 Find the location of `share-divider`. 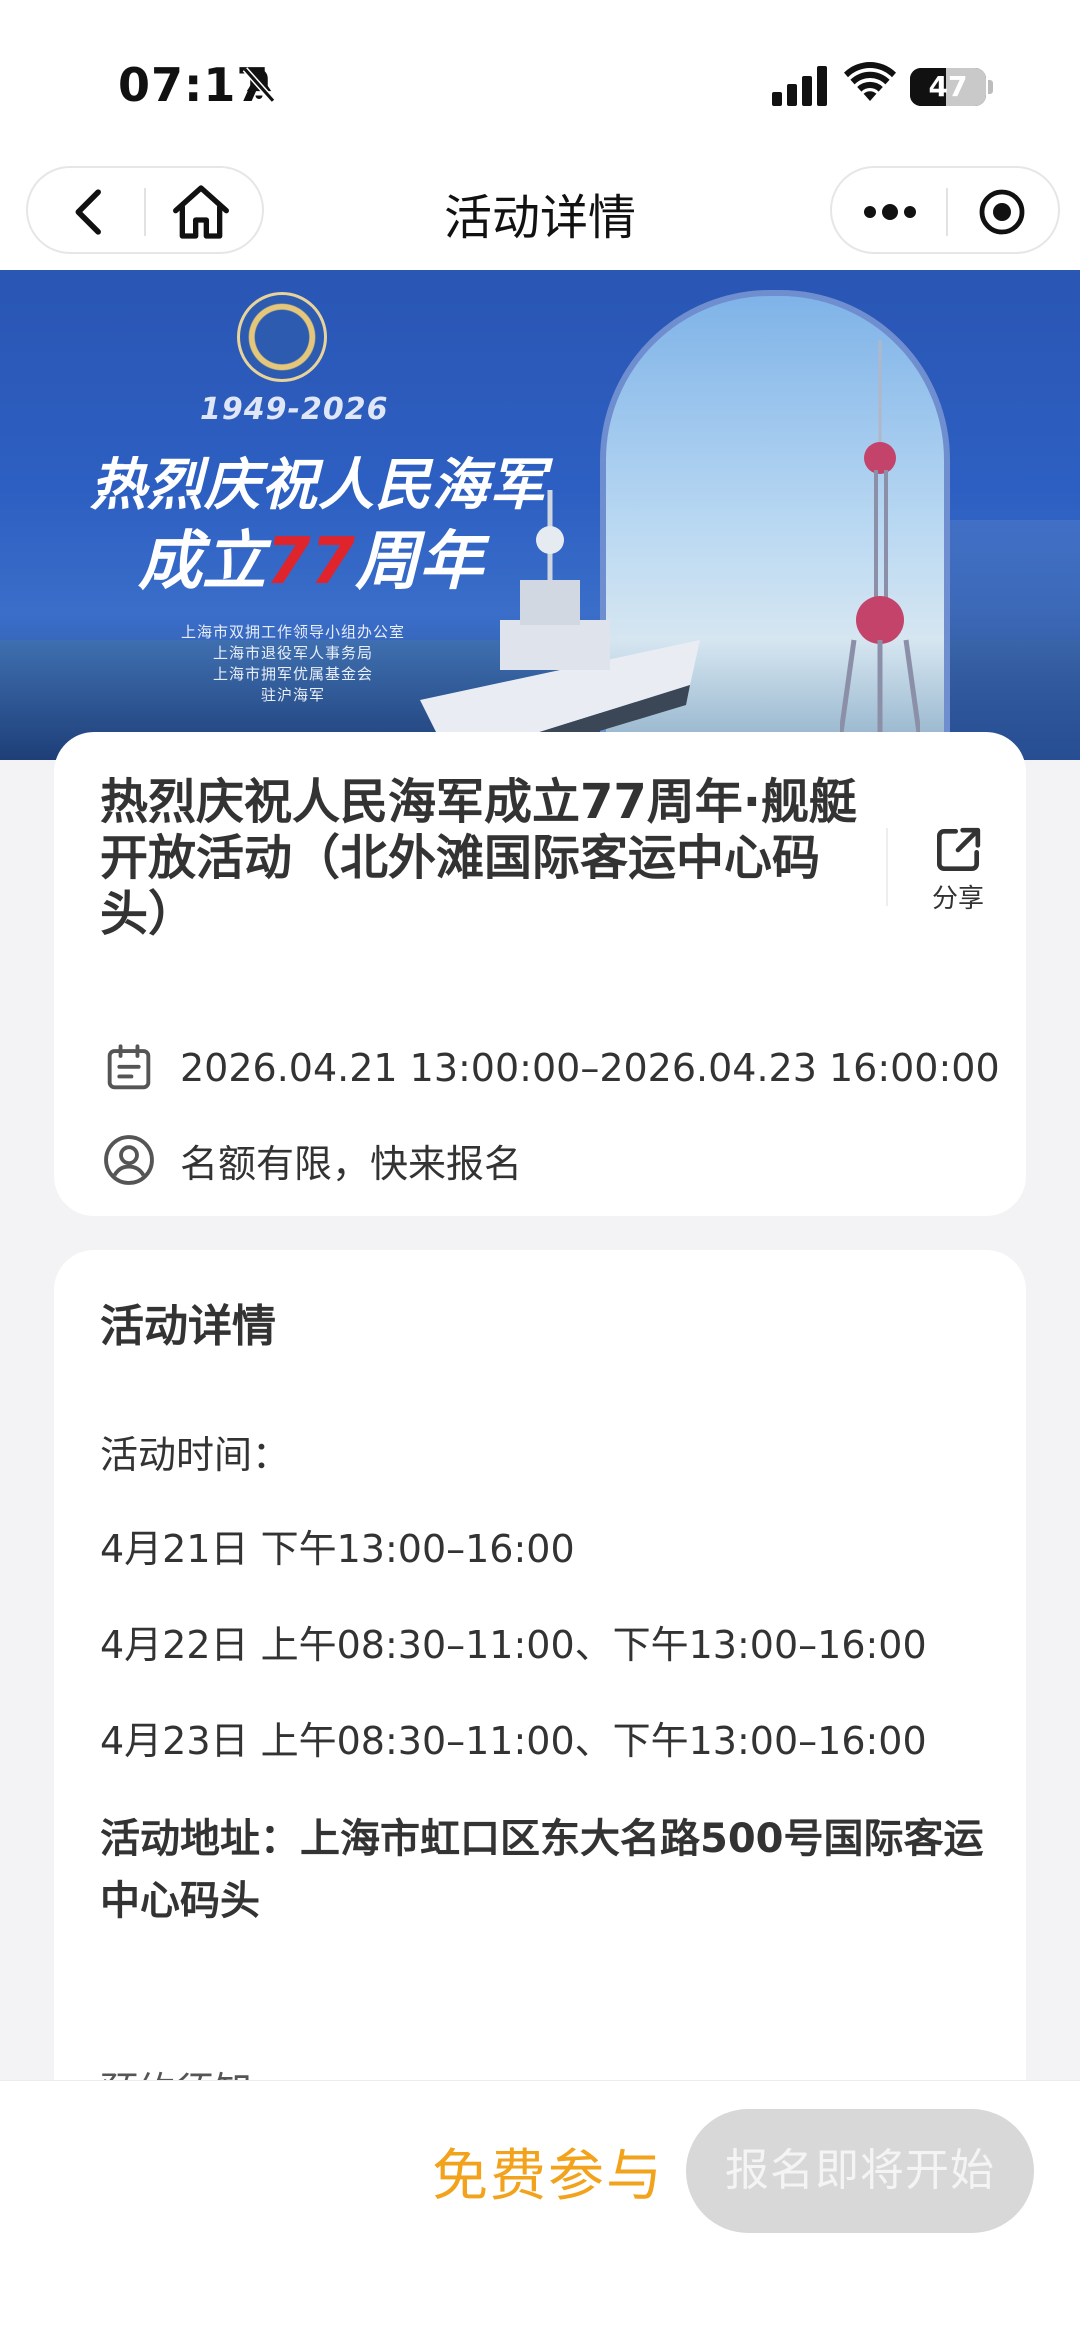

share-divider is located at coordinates (887, 867).